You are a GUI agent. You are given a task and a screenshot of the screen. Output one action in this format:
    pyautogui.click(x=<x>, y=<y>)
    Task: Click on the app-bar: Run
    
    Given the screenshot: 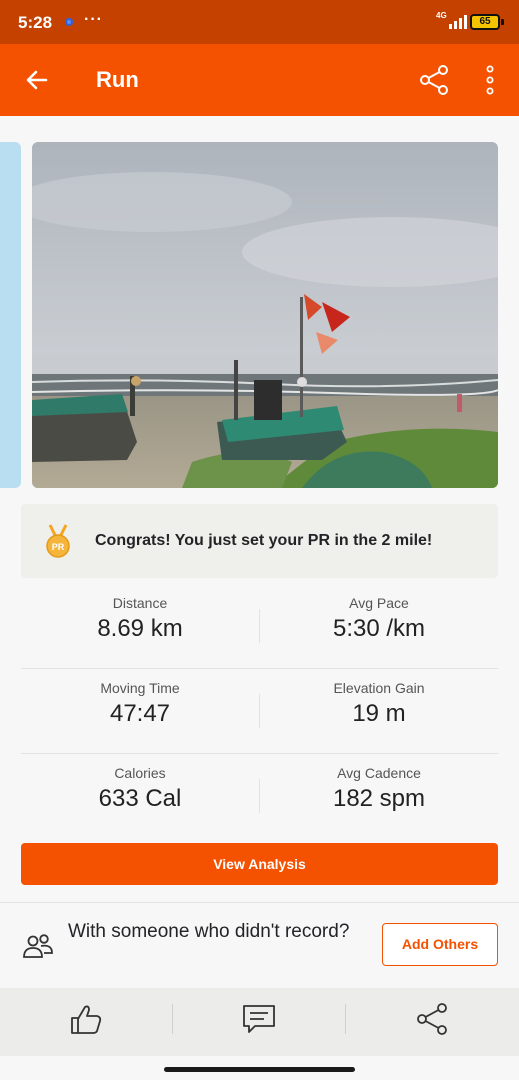 What is the action you would take?
    pyautogui.click(x=259, y=80)
    